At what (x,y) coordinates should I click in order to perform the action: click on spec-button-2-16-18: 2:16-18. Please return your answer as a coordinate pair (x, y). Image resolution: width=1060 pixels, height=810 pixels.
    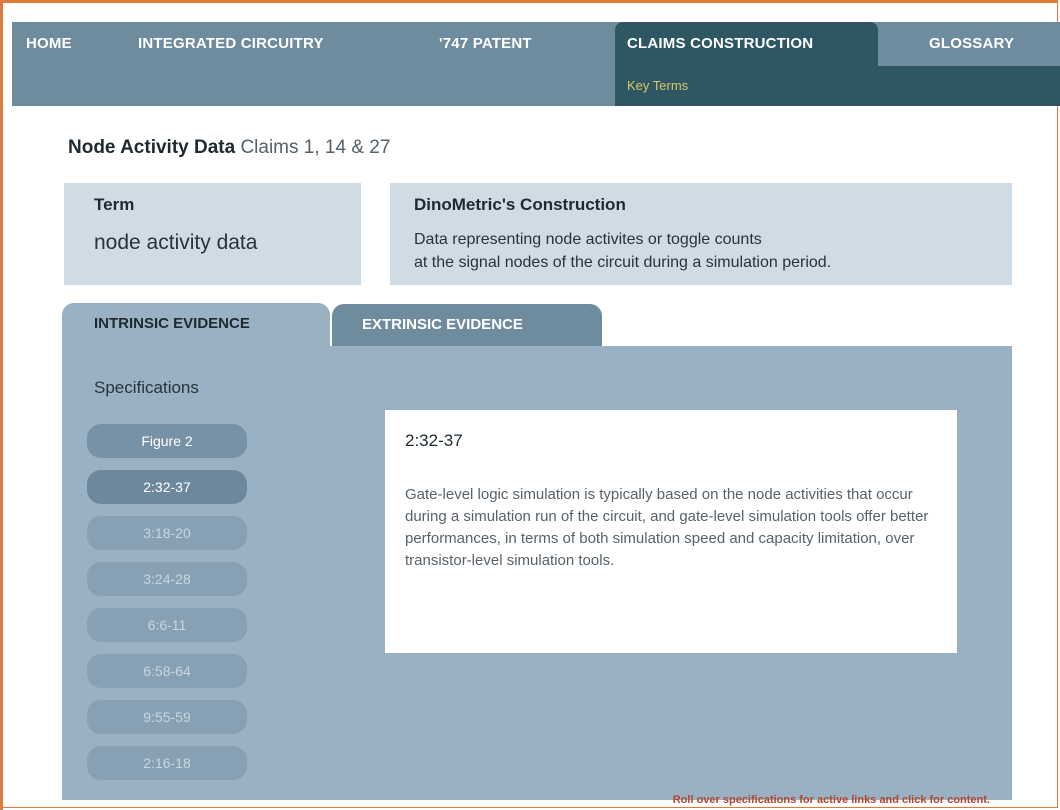
    Looking at the image, I should click on (167, 763).